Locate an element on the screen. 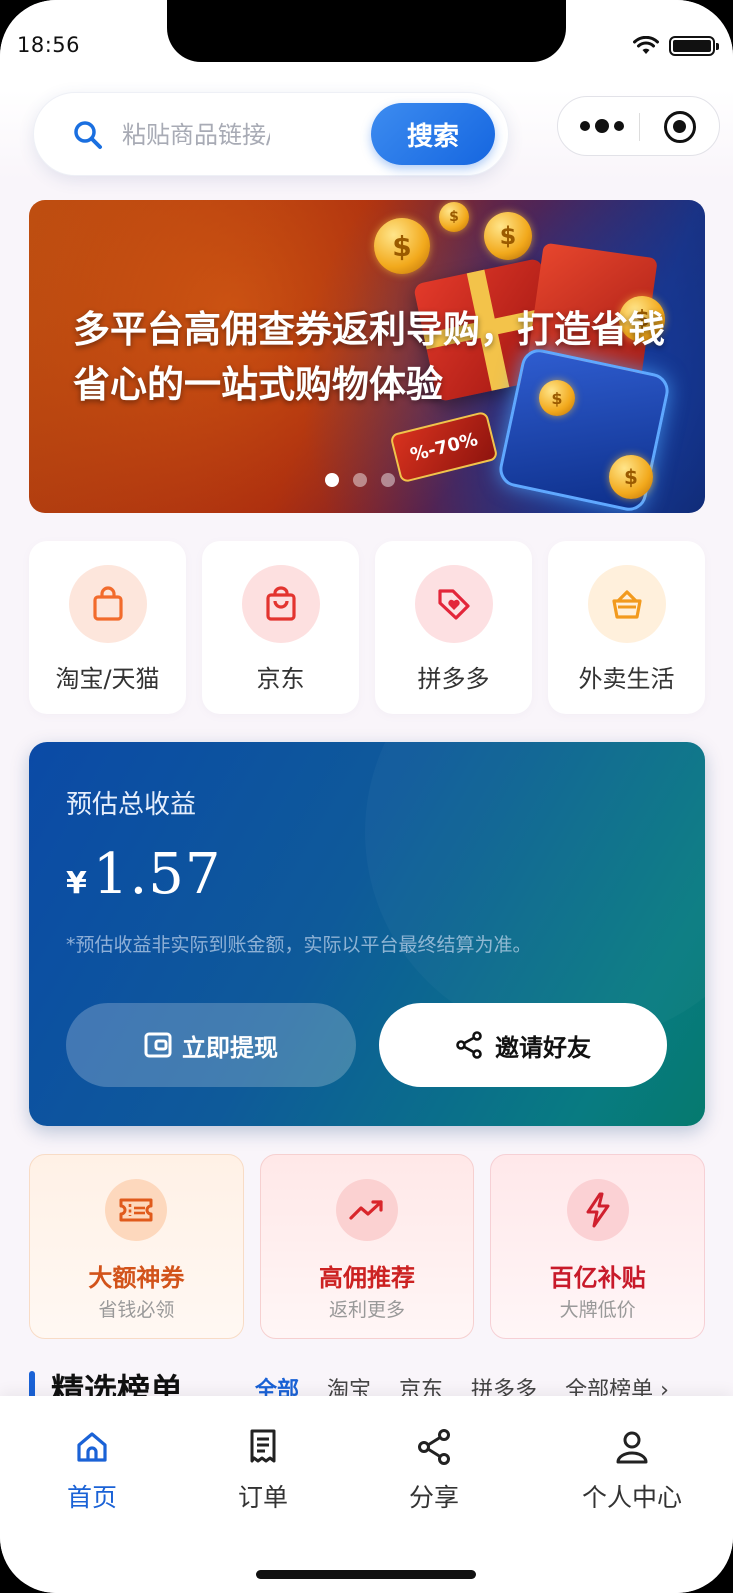 The image size is (733, 1593). feature-title: 大额神券 is located at coordinates (136, 1278).